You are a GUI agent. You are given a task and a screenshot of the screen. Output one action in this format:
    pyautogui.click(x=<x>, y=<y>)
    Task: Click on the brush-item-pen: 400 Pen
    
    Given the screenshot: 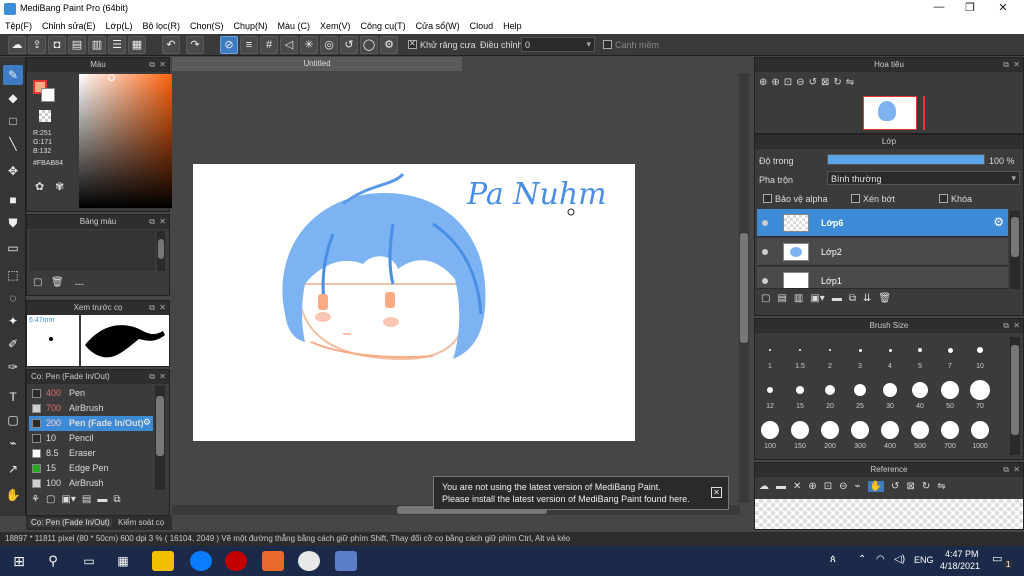 What is the action you would take?
    pyautogui.click(x=91, y=393)
    